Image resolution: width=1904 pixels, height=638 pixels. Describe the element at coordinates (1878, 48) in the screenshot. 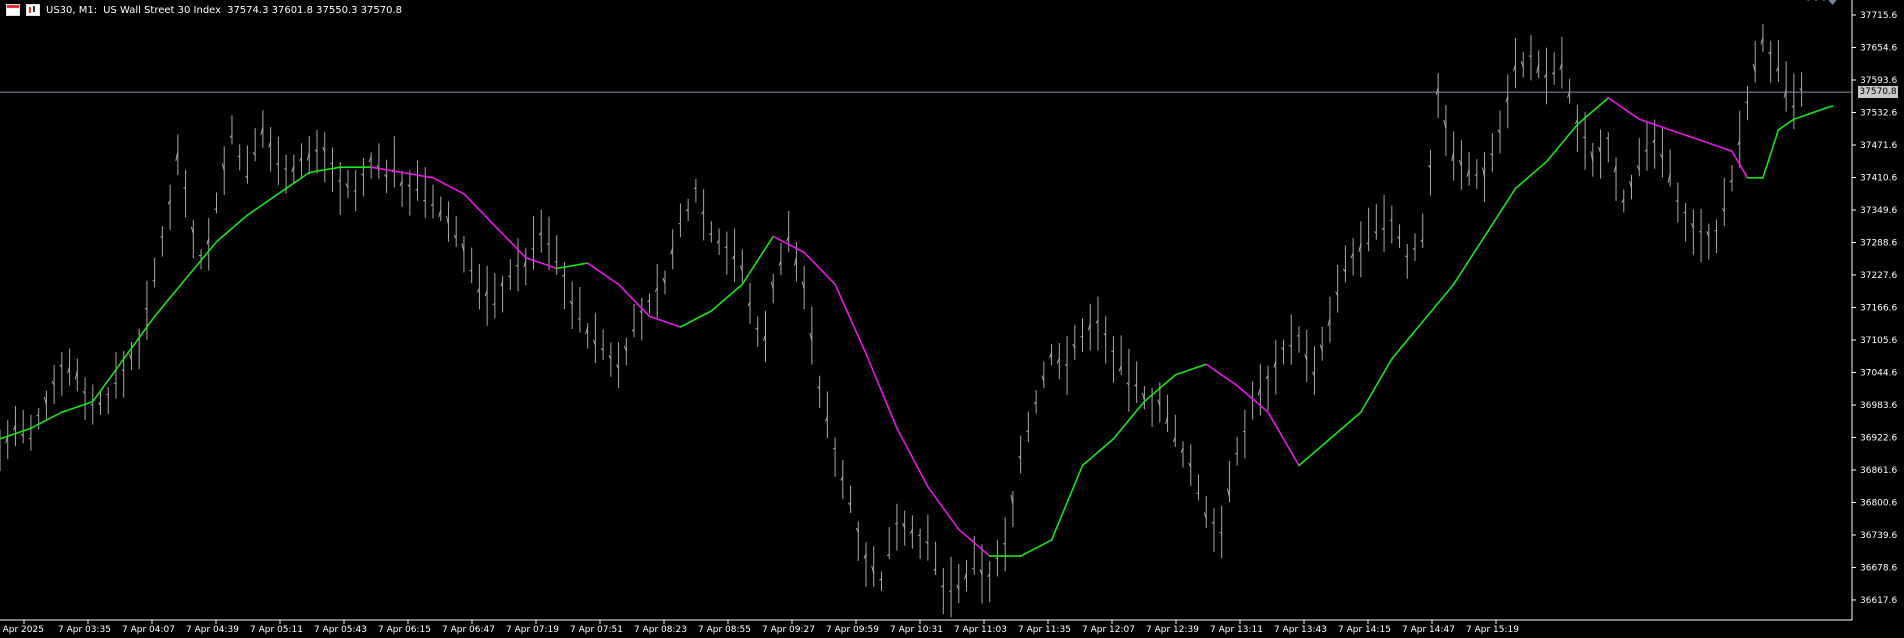

I see `price-tick-label: 37654.6` at that location.